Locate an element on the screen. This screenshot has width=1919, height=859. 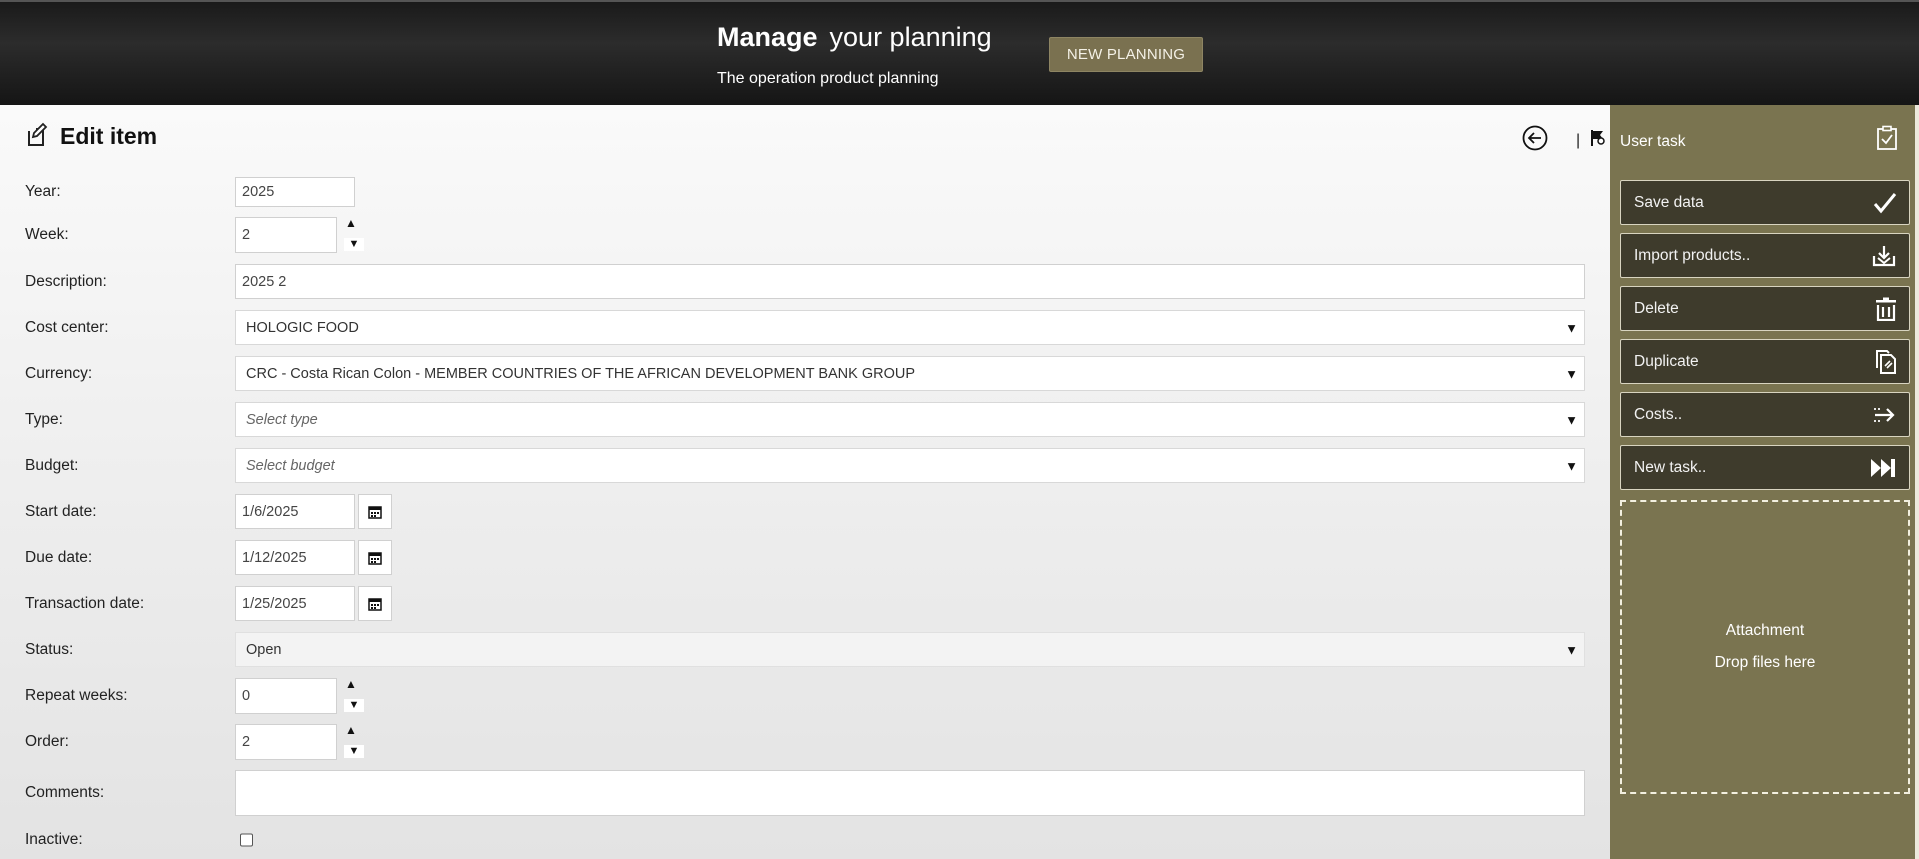
repeat-weeks-increment-icon: ▲ is located at coordinates (351, 684).